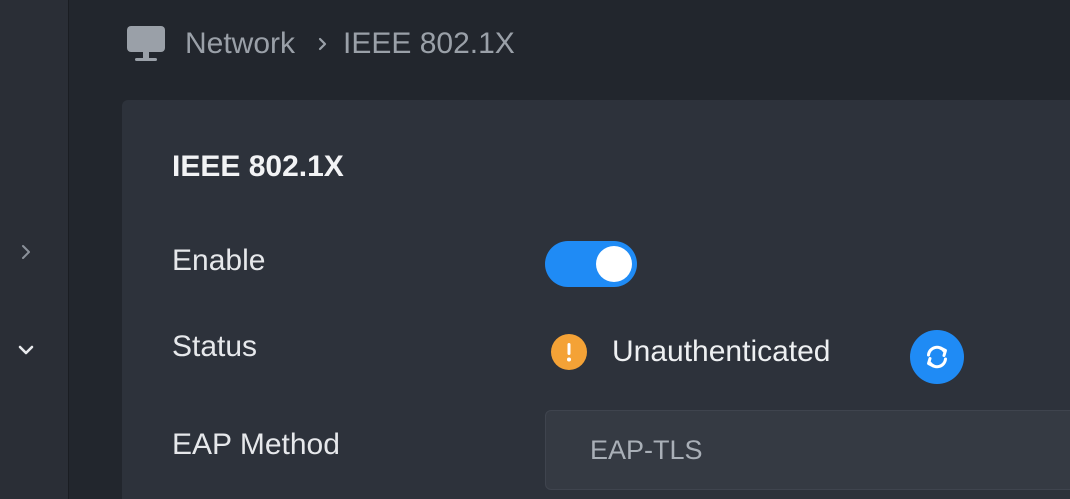  Describe the element at coordinates (614, 264) in the screenshot. I see `toggle-knob` at that location.